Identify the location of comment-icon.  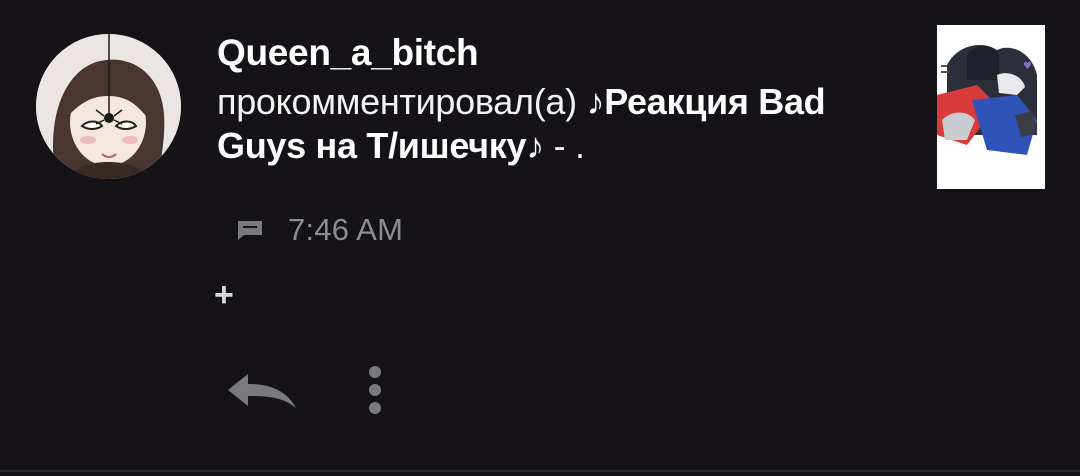
(250, 230).